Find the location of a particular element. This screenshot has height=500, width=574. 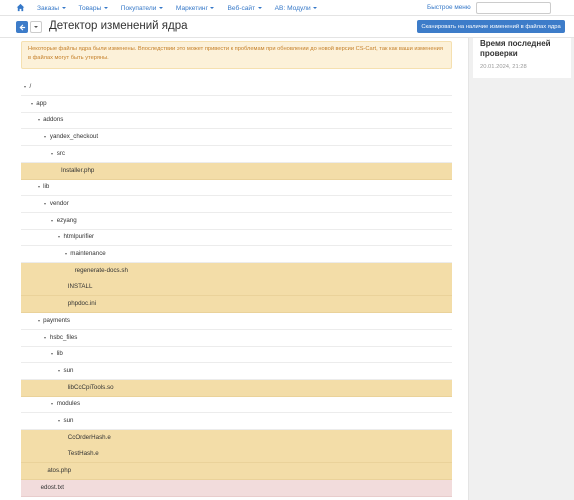

tree-folder-row: addons is located at coordinates (236, 121).